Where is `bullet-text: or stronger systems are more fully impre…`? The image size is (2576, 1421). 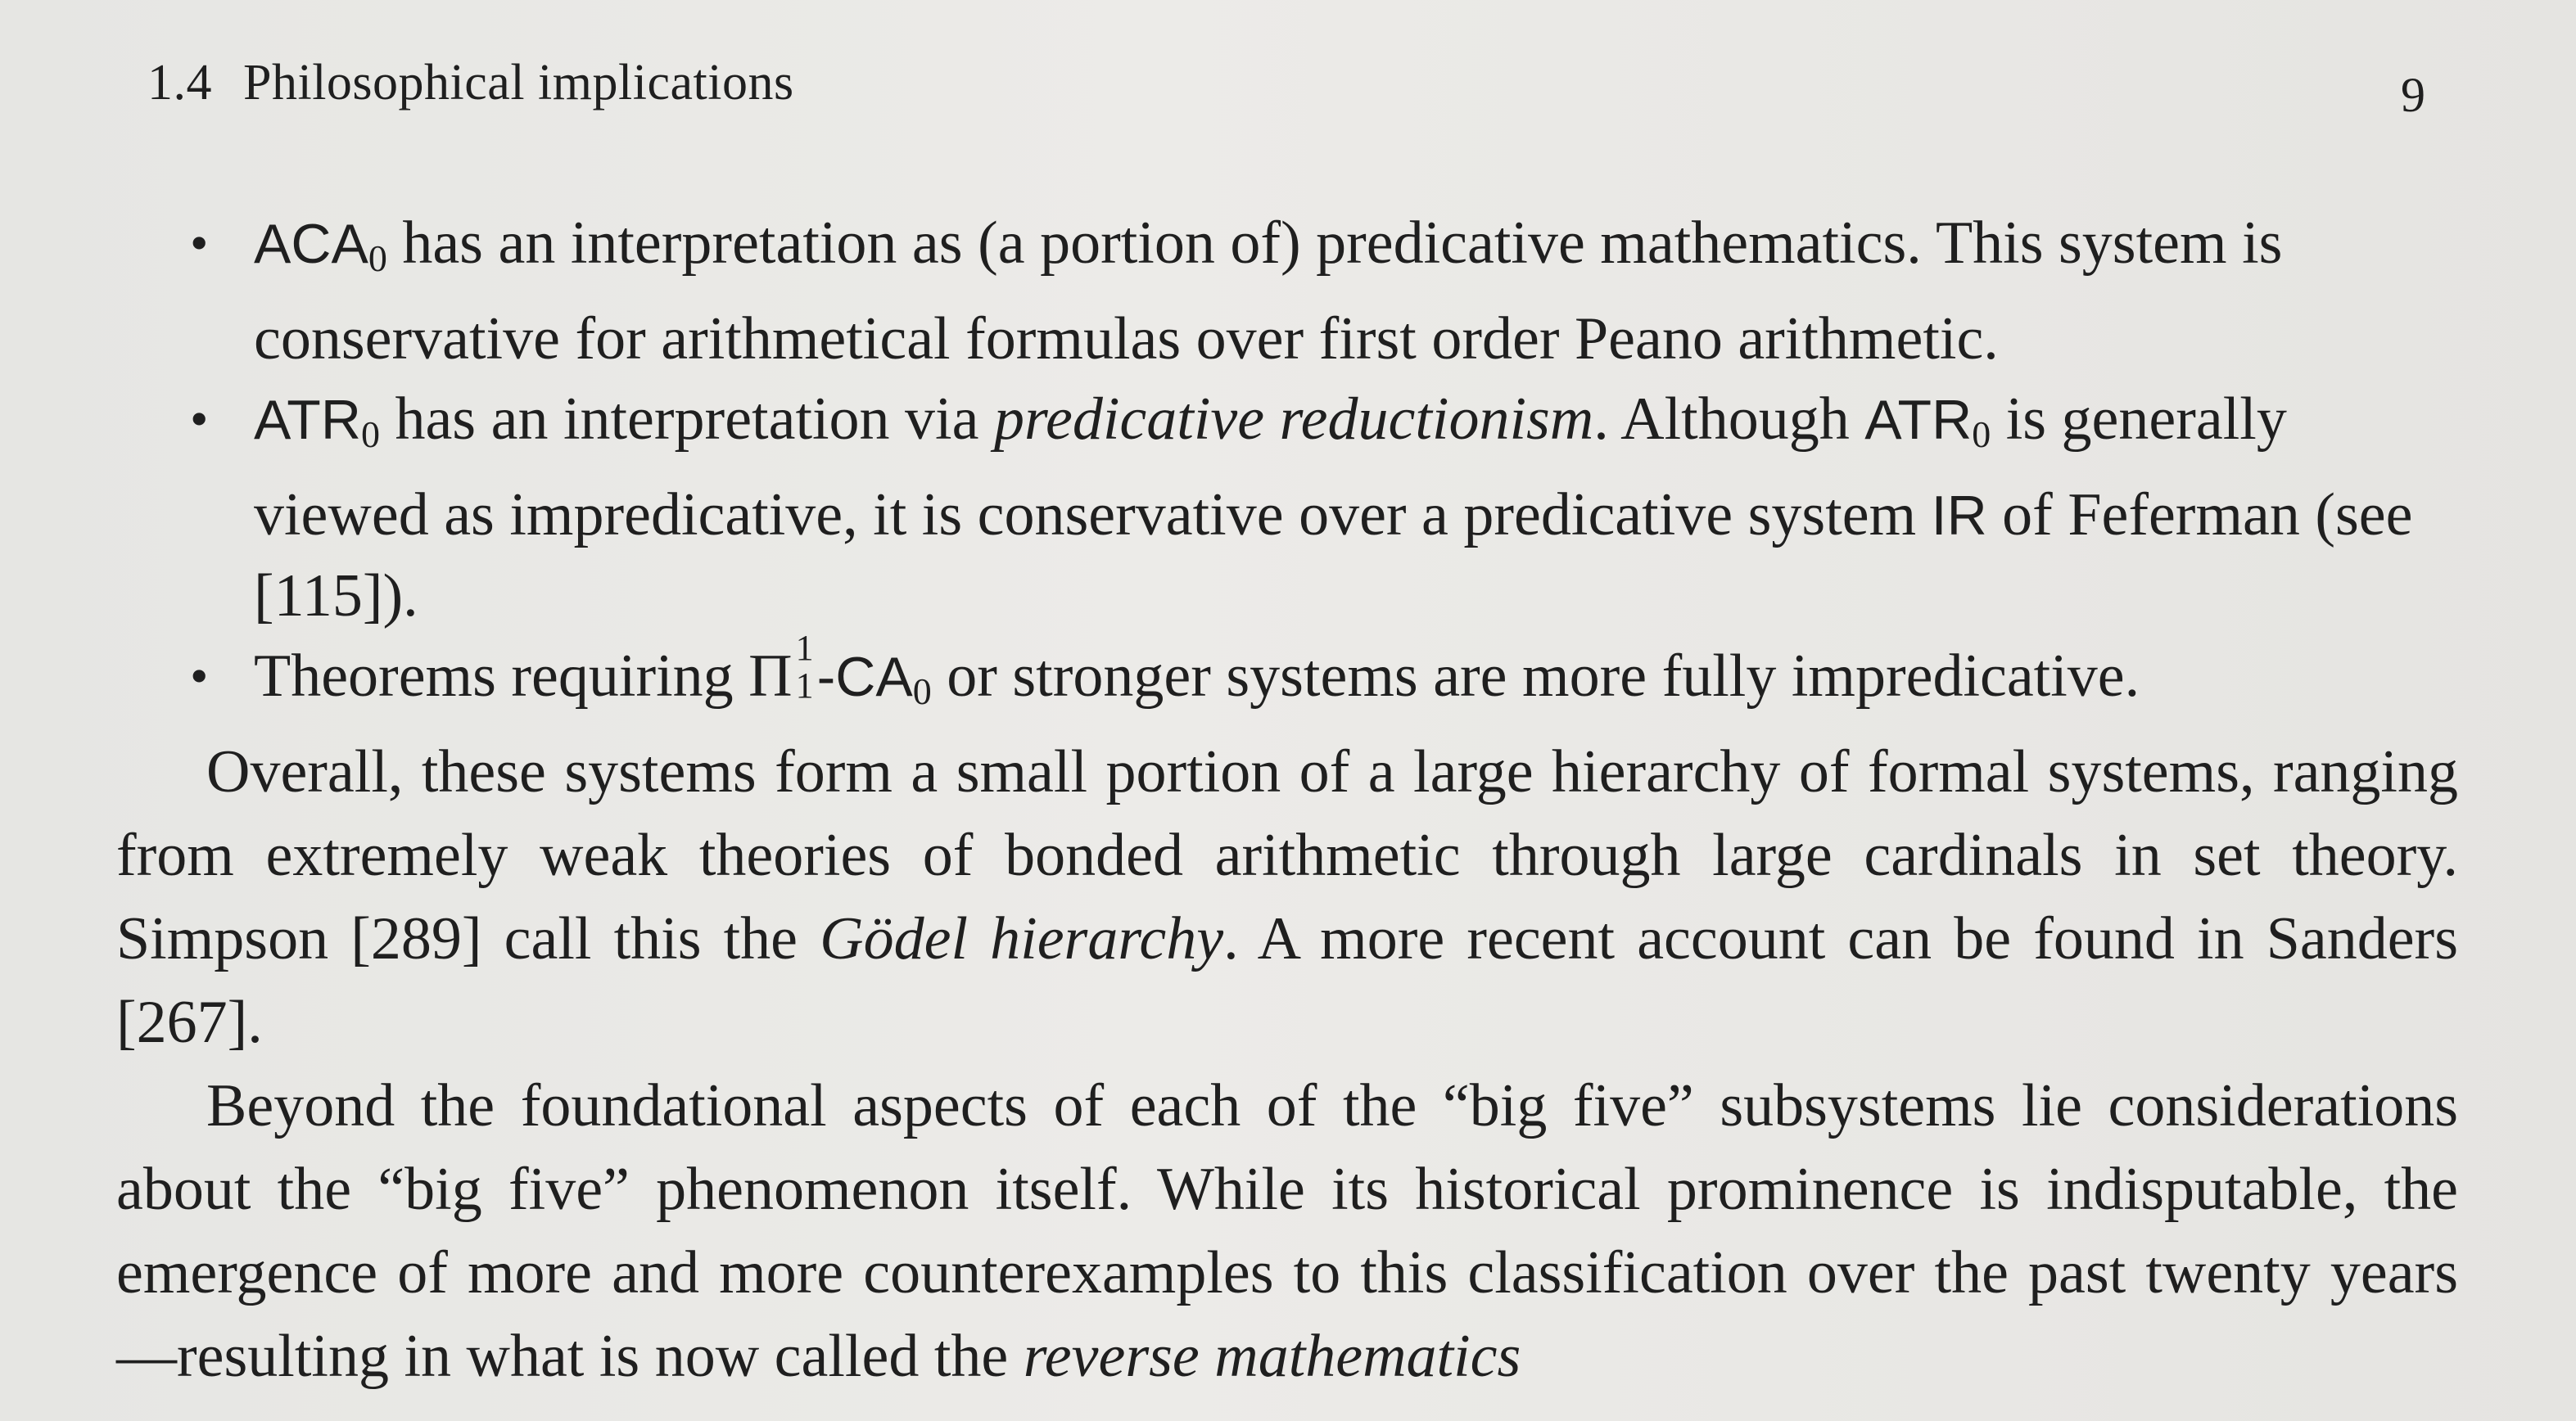 bullet-text: or stronger systems are more fully impre… is located at coordinates (1535, 677).